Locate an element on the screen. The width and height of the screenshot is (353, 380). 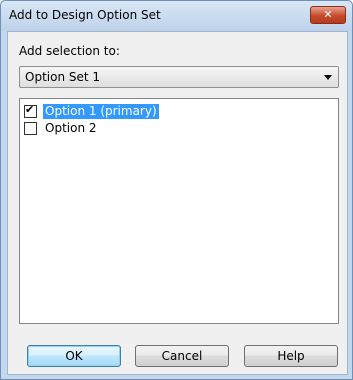
ok-button: OK is located at coordinates (74, 356).